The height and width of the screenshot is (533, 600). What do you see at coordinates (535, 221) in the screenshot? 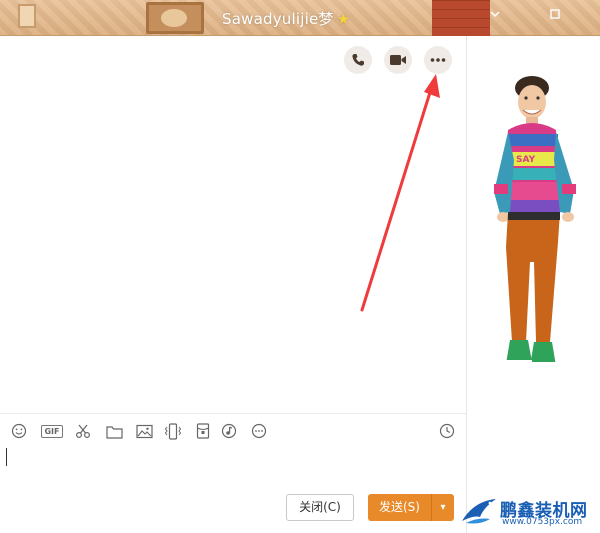
I see `avatar-show-figure: SAY` at bounding box center [535, 221].